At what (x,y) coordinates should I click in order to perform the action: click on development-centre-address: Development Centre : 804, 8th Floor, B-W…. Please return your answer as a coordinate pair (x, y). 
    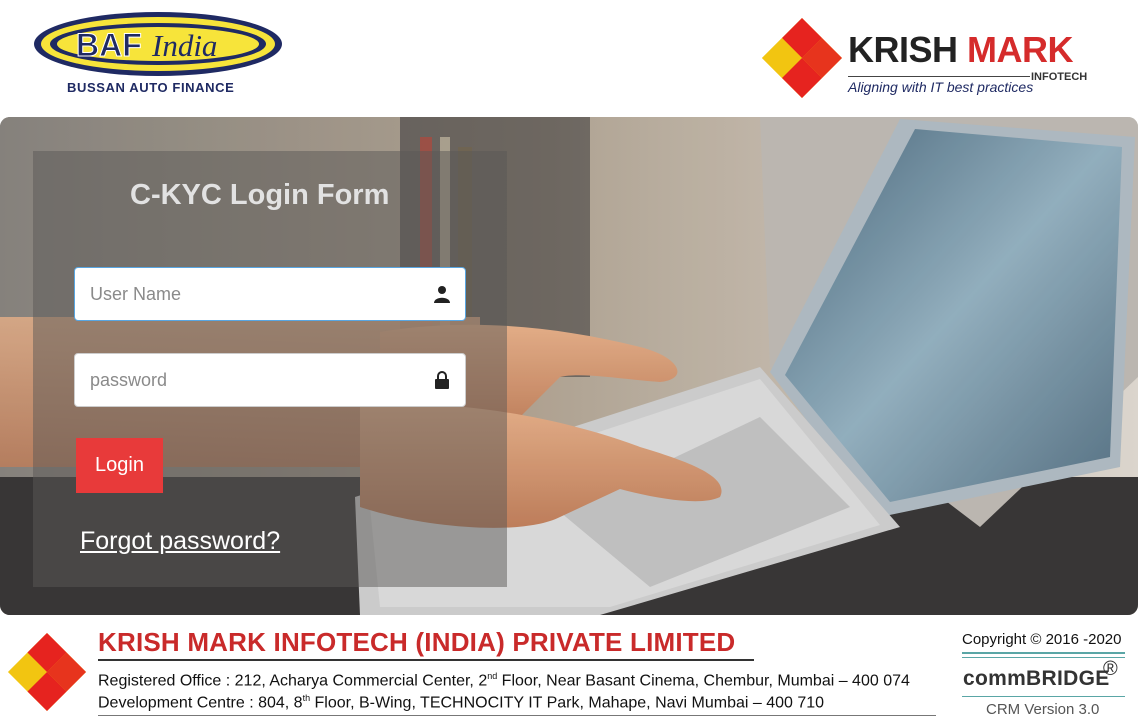
    Looking at the image, I should click on (461, 702).